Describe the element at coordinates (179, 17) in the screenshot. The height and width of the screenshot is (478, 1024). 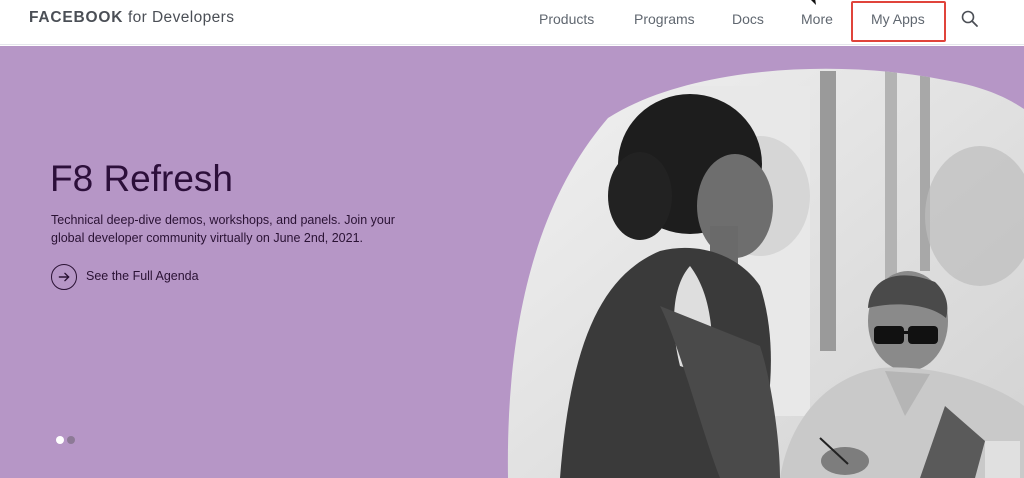
I see `brand-logo-suffix: for Developers` at that location.